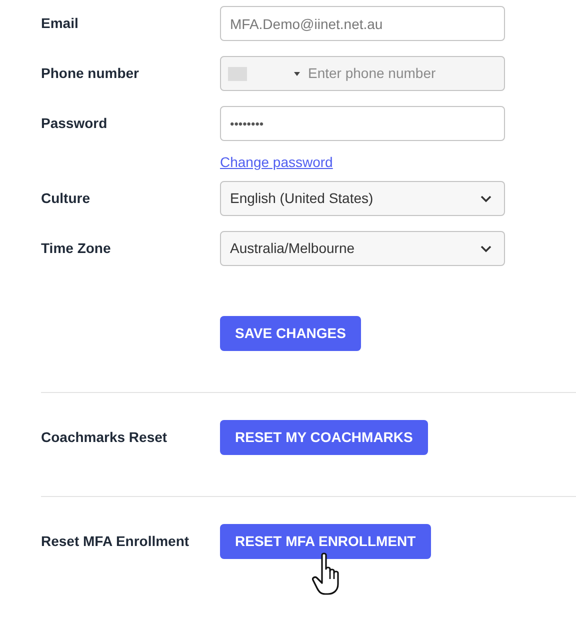 This screenshot has width=576, height=636. What do you see at coordinates (362, 198) in the screenshot?
I see `select-dropdown: English (United States)` at bounding box center [362, 198].